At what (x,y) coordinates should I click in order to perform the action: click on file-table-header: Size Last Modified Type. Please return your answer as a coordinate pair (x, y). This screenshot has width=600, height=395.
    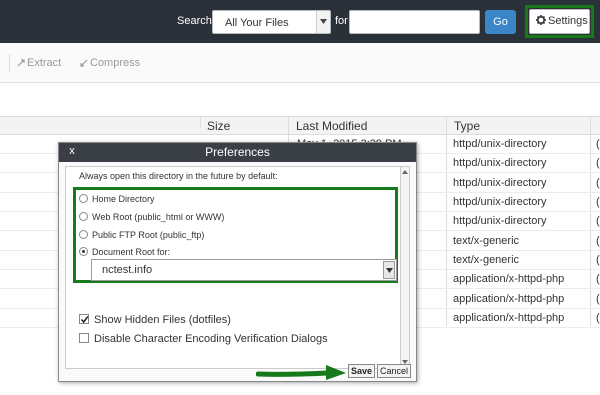
    Looking at the image, I should click on (300, 125).